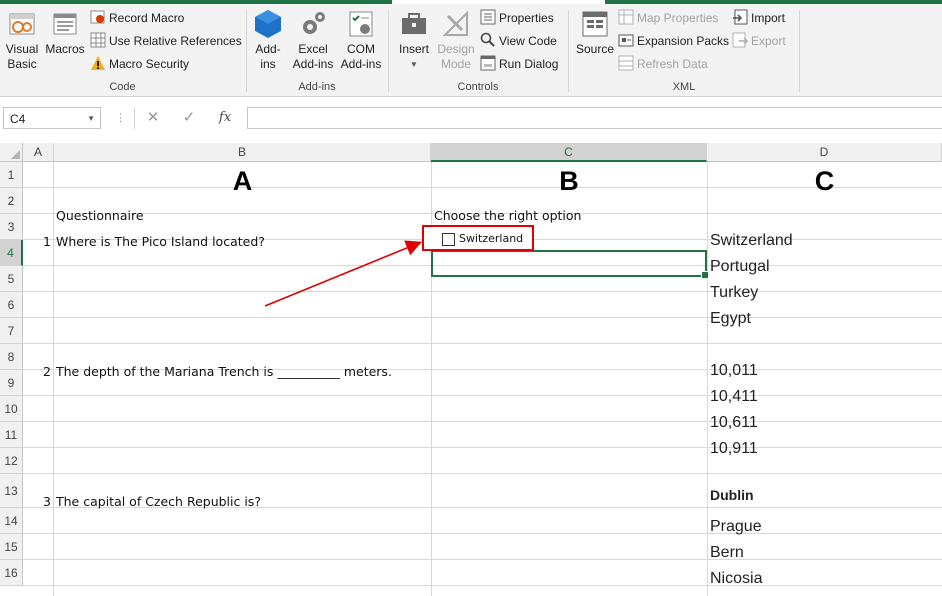 This screenshot has height=596, width=942. I want to click on addins-icon, so click(268, 24).